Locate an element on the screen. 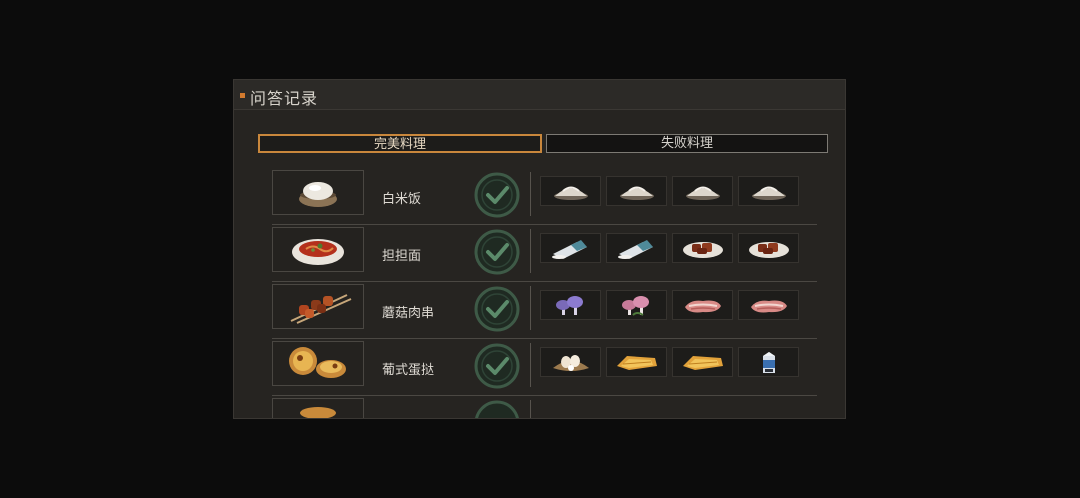 Image resolution: width=1080 pixels, height=498 pixels. egg-tart-icon is located at coordinates (317, 362).